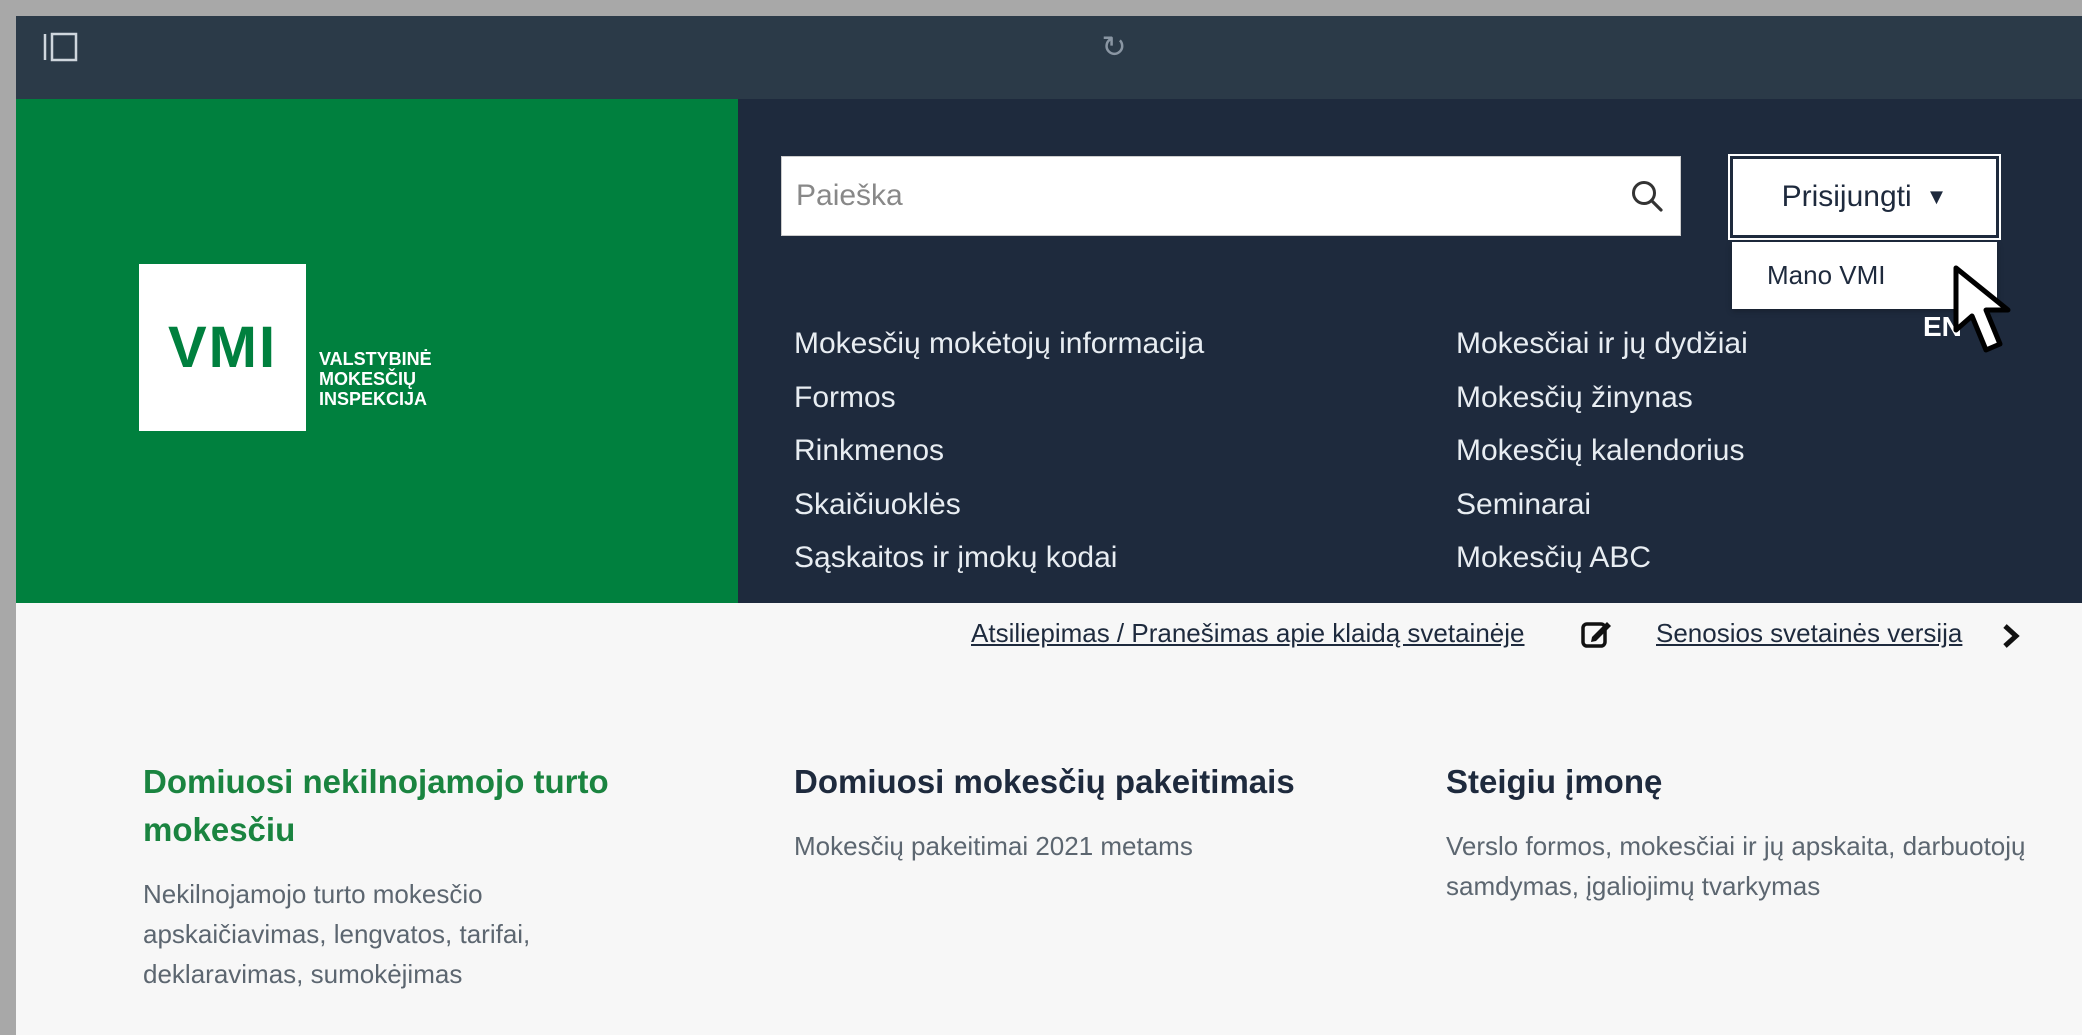 Image resolution: width=2082 pixels, height=1035 pixels. I want to click on card-description: Mokesčių pakeitimai 2021 metams, so click(993, 846).